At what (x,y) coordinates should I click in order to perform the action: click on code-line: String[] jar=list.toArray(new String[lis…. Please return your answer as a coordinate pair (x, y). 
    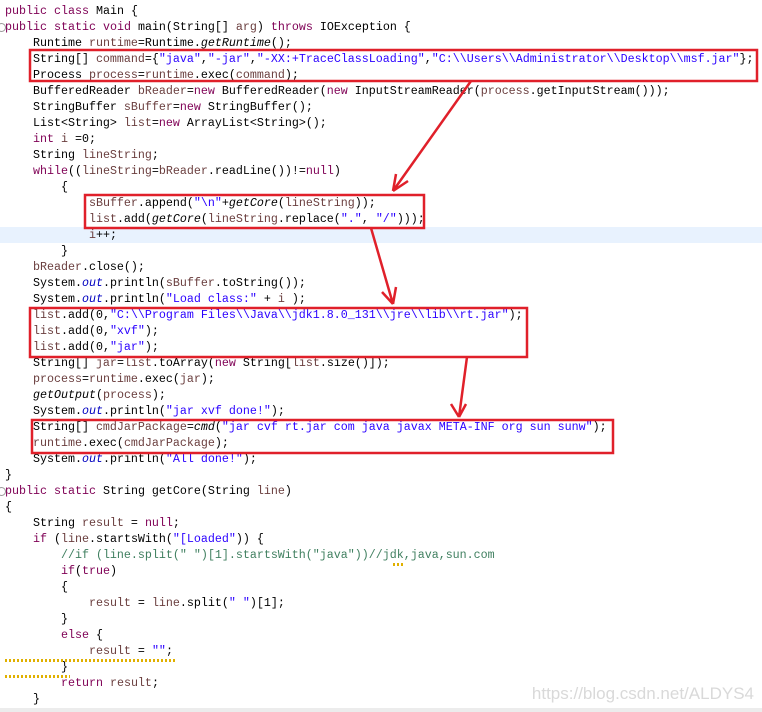
    Looking at the image, I should click on (381, 363).